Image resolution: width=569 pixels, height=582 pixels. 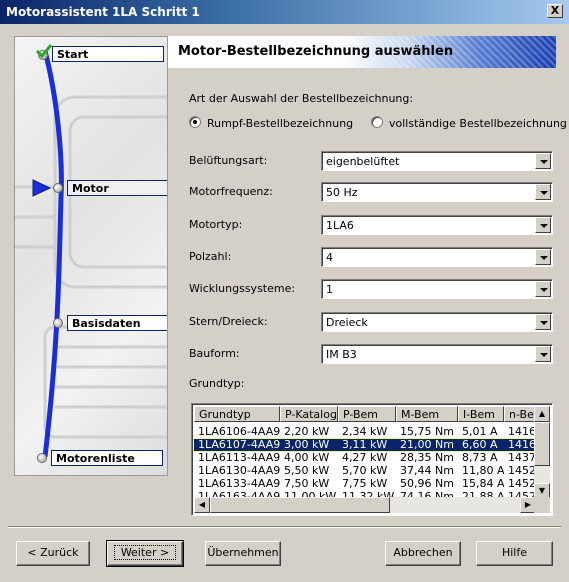 I want to click on step-basisdaten-label: Basisdaten, so click(x=106, y=323).